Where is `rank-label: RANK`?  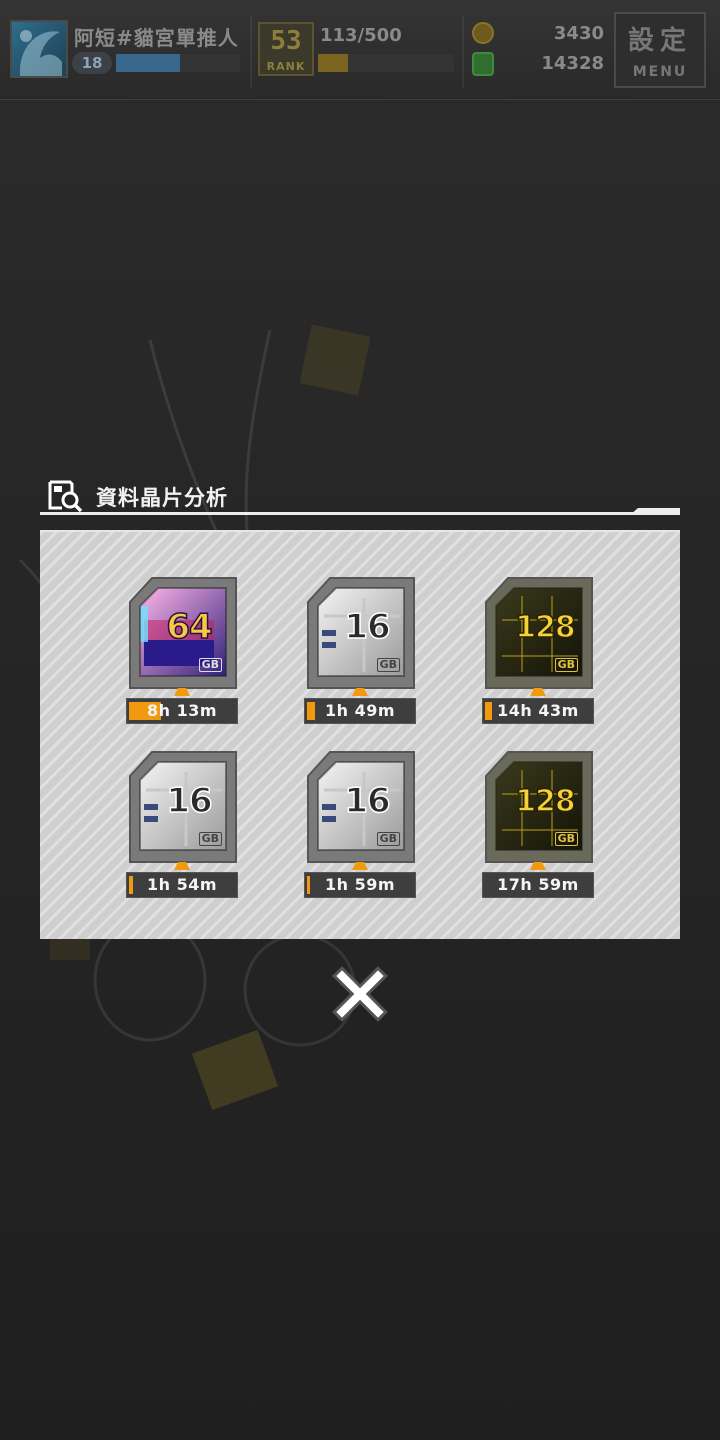
rank-label: RANK is located at coordinates (286, 66).